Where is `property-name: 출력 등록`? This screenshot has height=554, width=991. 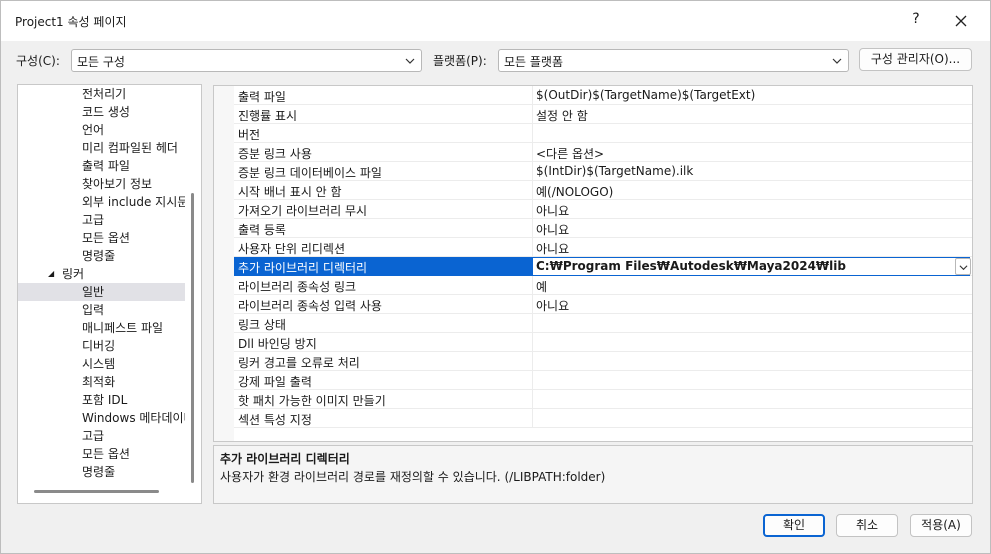 property-name: 출력 등록 is located at coordinates (262, 230).